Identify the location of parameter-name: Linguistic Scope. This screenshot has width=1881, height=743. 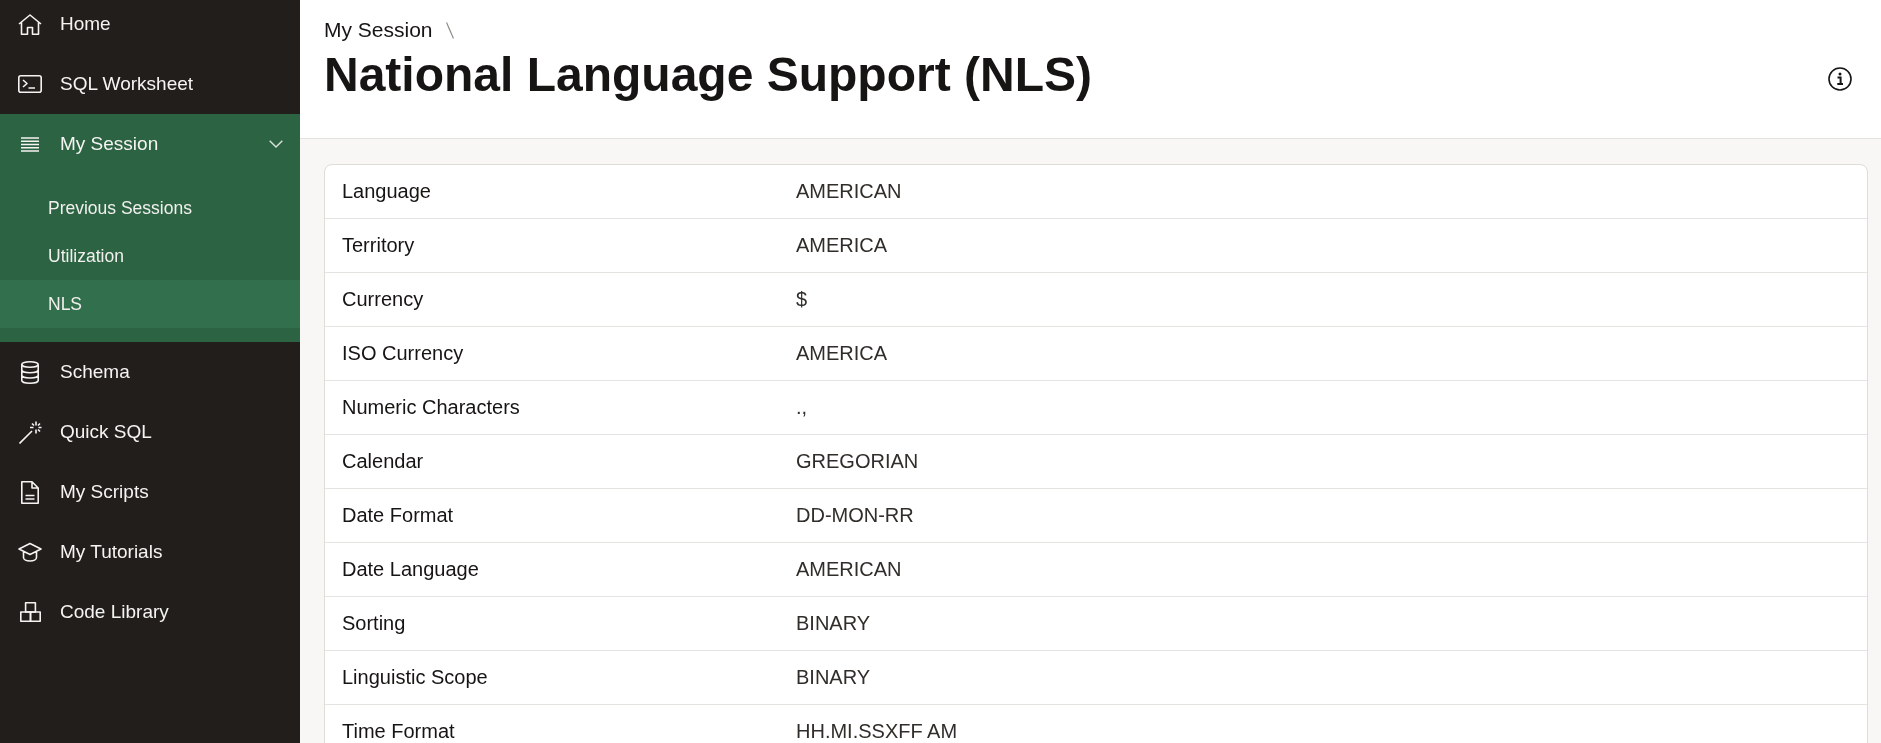
(415, 677).